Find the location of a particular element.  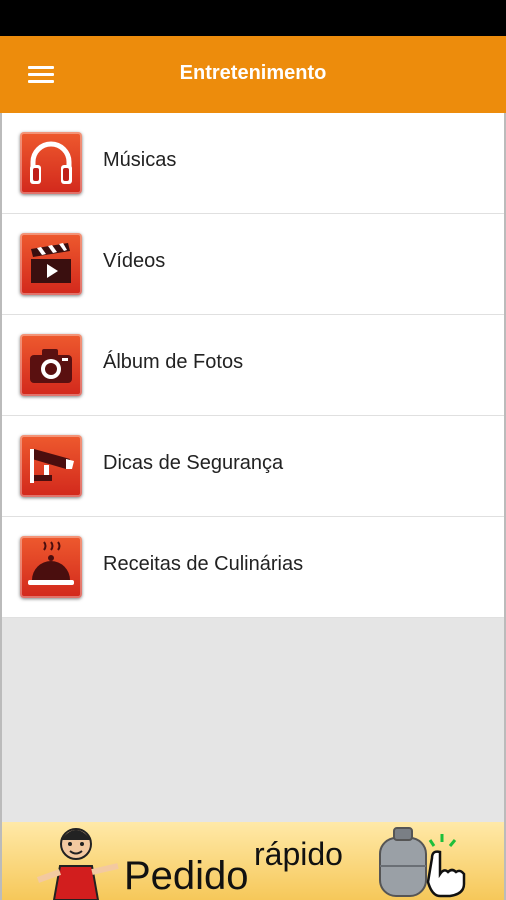

menu-item-label: Músicas is located at coordinates (140, 160).